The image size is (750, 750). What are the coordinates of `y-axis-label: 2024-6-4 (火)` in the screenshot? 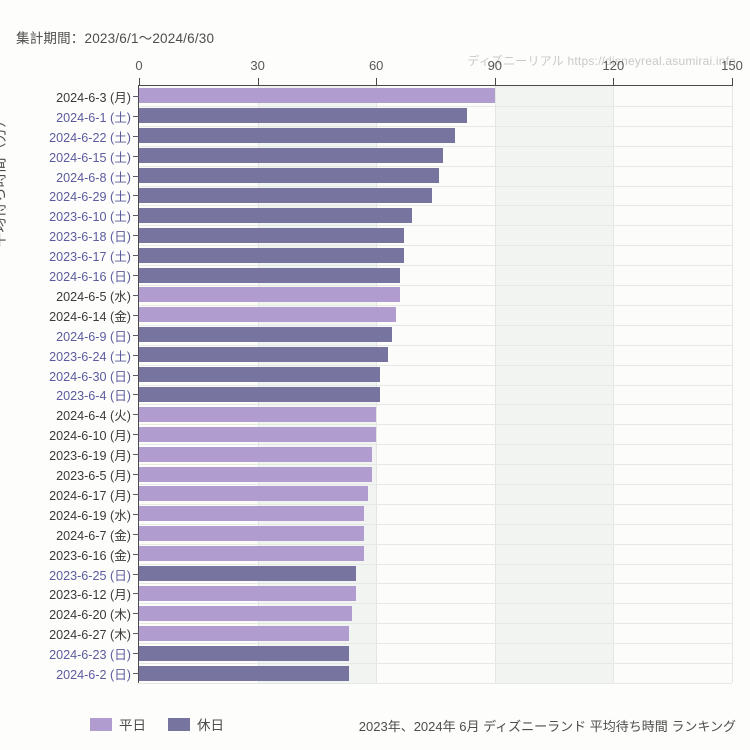 It's located at (93, 416).